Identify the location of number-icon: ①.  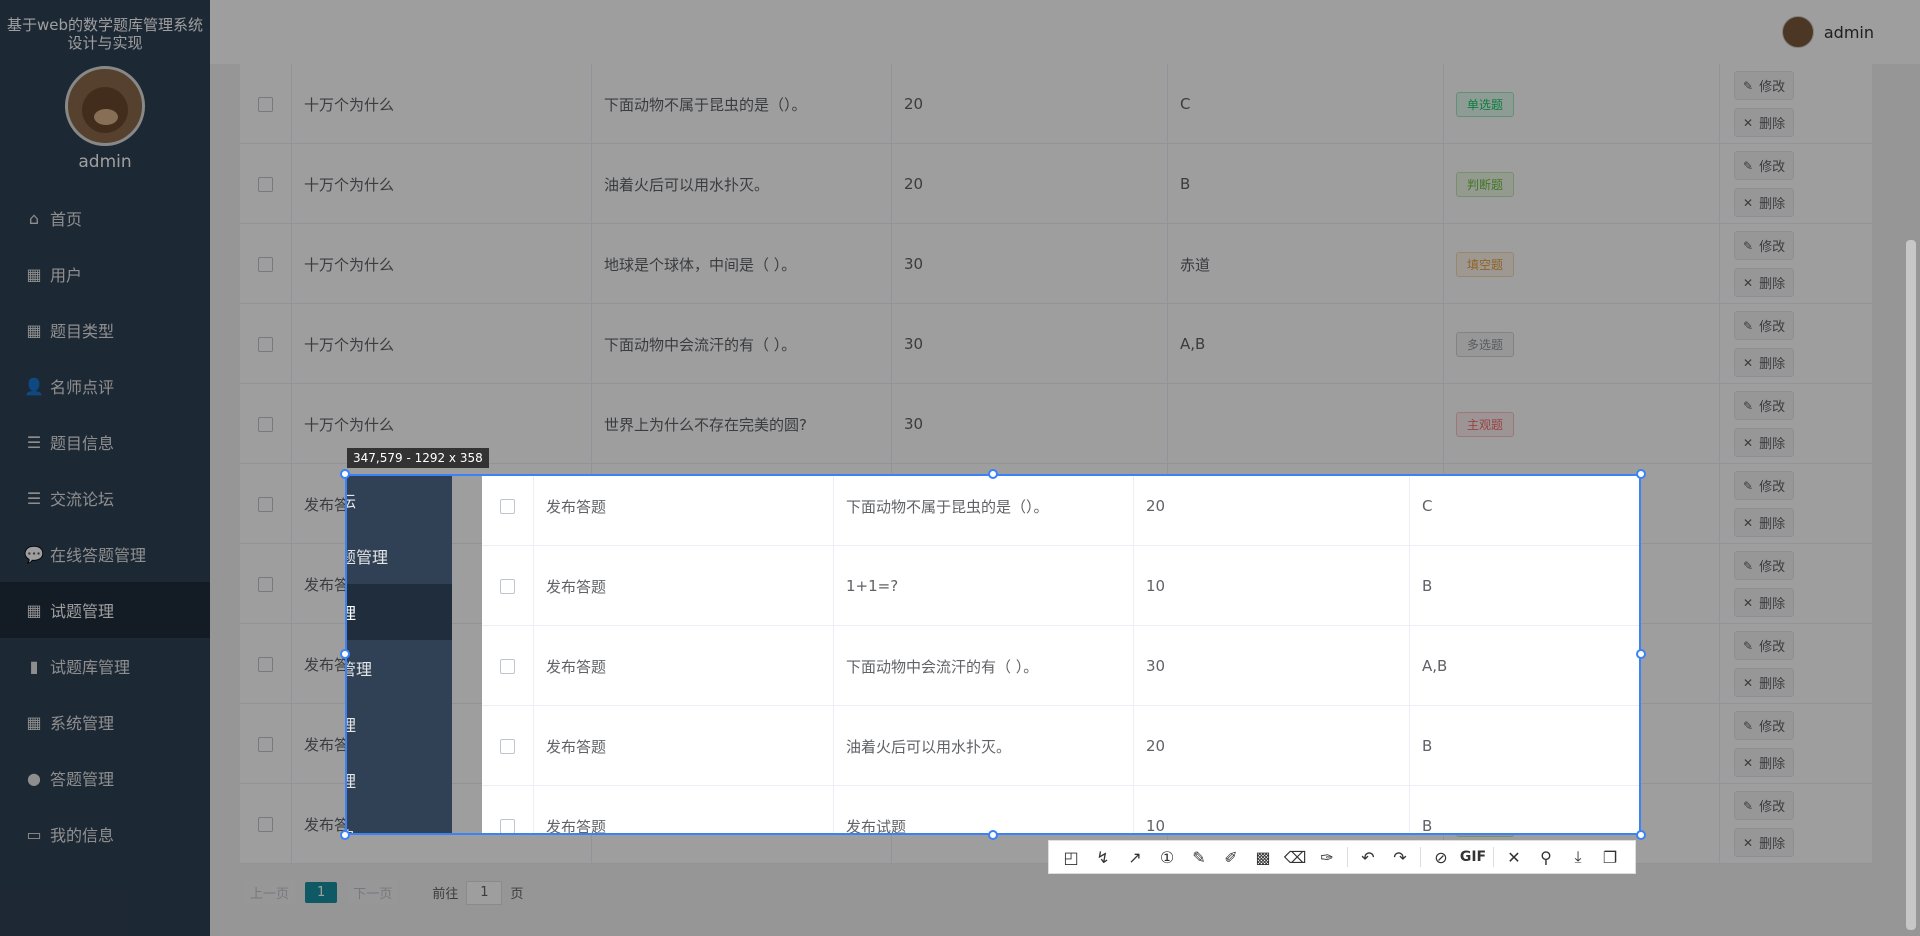
(1167, 857).